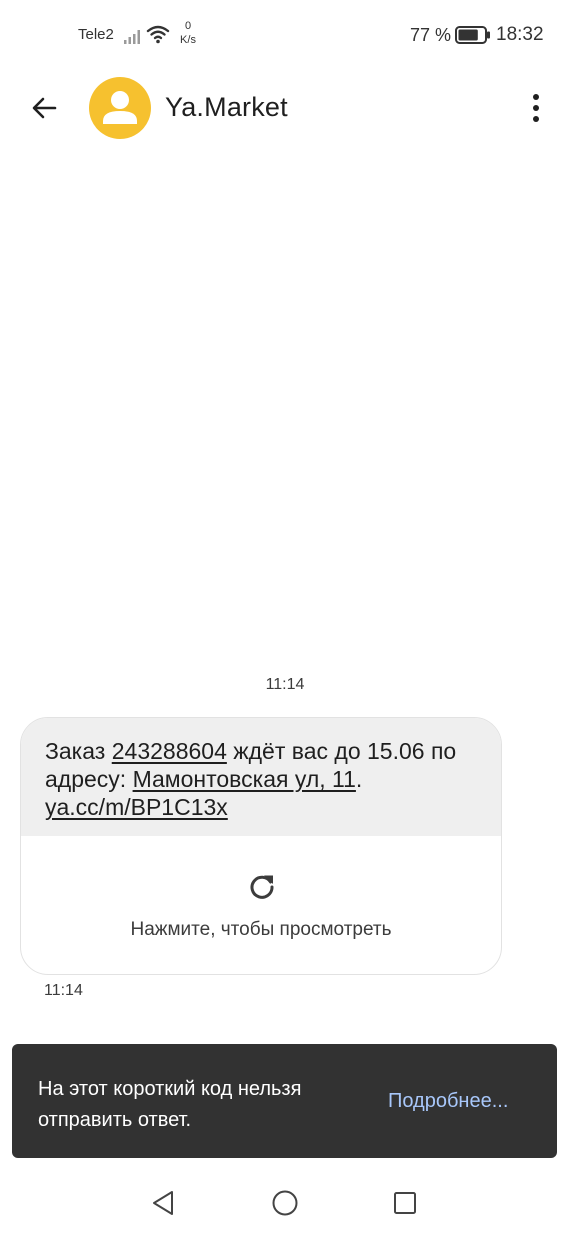  Describe the element at coordinates (169, 751) in the screenshot. I see `order-number-link: 243288604` at that location.